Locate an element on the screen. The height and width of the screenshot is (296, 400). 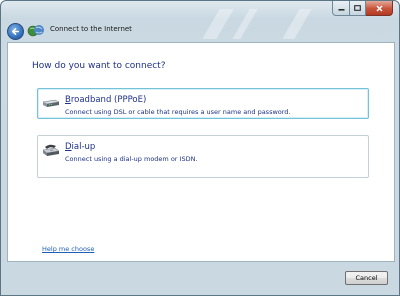
close-button is located at coordinates (379, 8).